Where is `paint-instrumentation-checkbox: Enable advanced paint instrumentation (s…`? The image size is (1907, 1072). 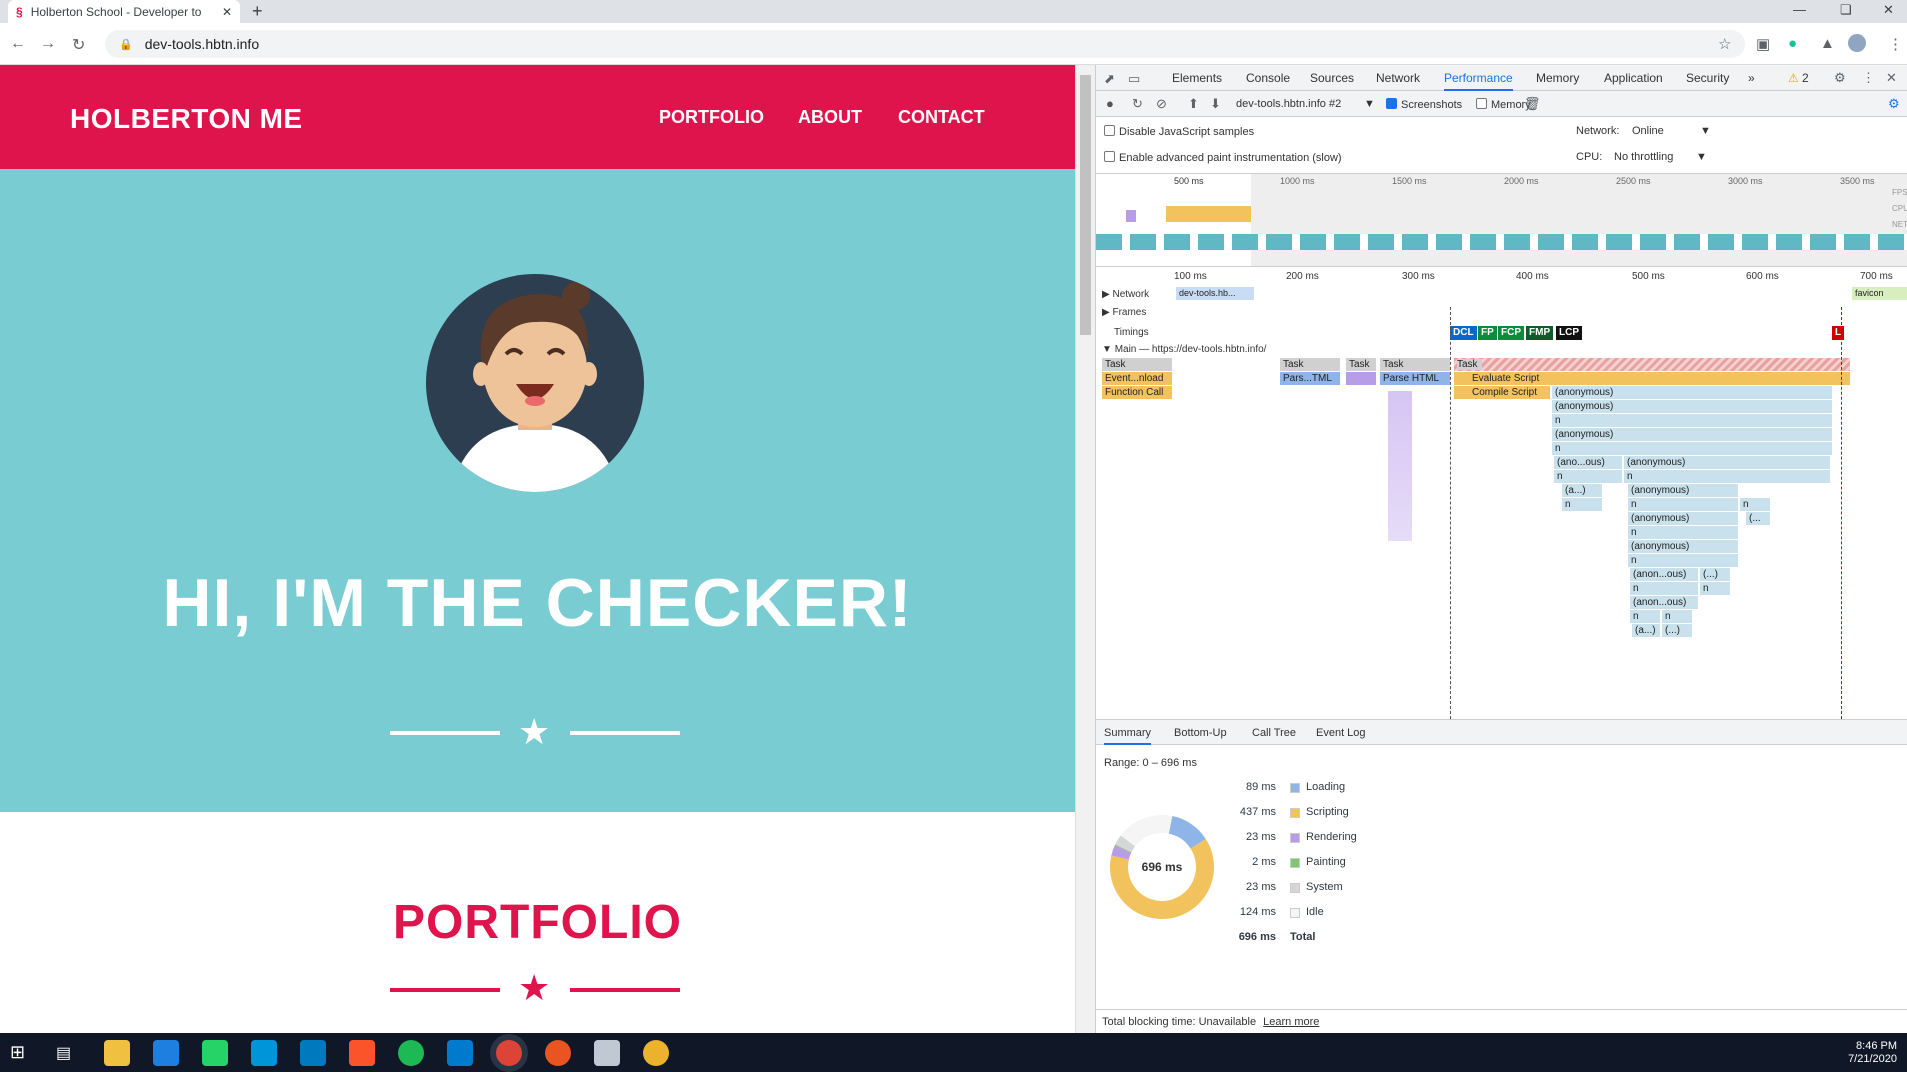 paint-instrumentation-checkbox: Enable advanced paint instrumentation (s… is located at coordinates (1223, 157).